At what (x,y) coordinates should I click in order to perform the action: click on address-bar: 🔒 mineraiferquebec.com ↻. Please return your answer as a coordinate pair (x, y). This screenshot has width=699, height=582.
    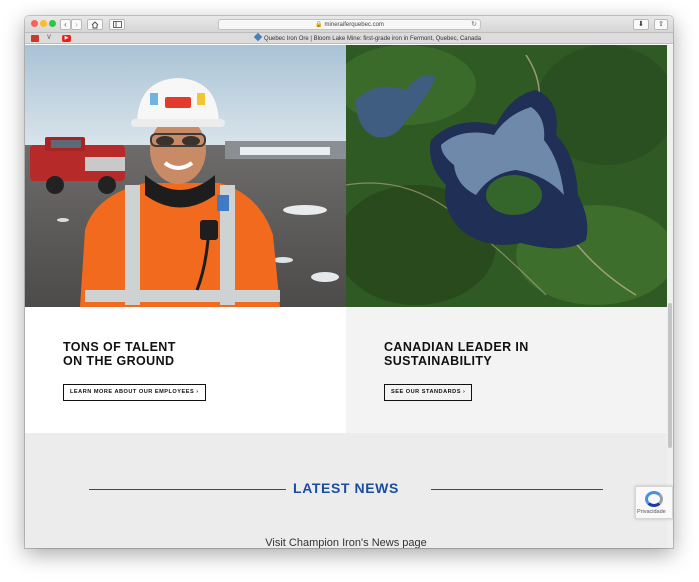
    Looking at the image, I should click on (349, 24).